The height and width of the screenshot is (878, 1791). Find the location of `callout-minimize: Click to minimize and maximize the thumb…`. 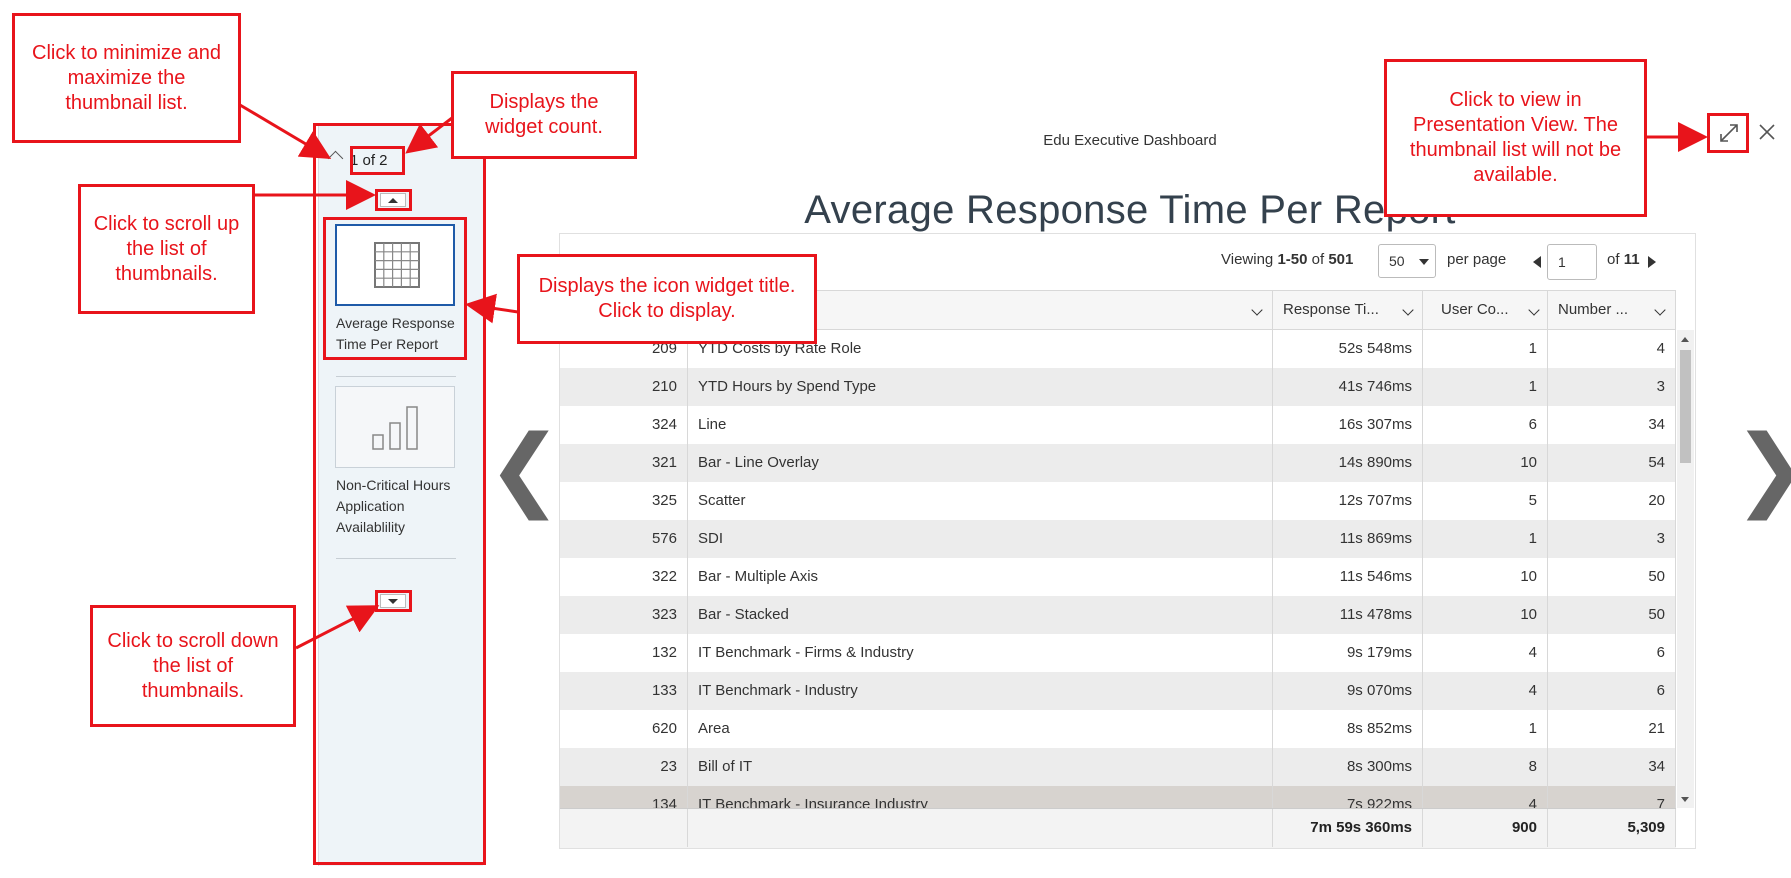

callout-minimize: Click to minimize and maximize the thumb… is located at coordinates (126, 78).